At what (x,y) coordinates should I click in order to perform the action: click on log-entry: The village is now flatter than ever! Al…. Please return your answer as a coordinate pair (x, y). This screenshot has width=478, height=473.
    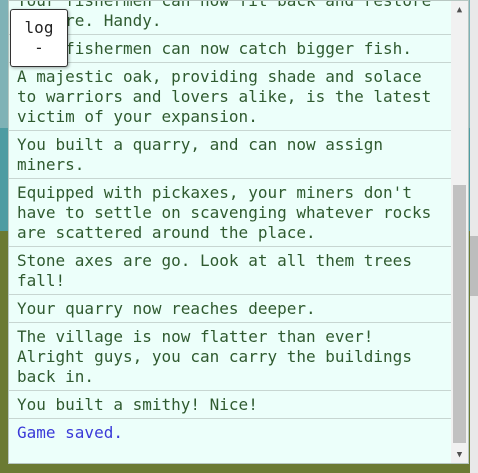
    Looking at the image, I should click on (231, 357).